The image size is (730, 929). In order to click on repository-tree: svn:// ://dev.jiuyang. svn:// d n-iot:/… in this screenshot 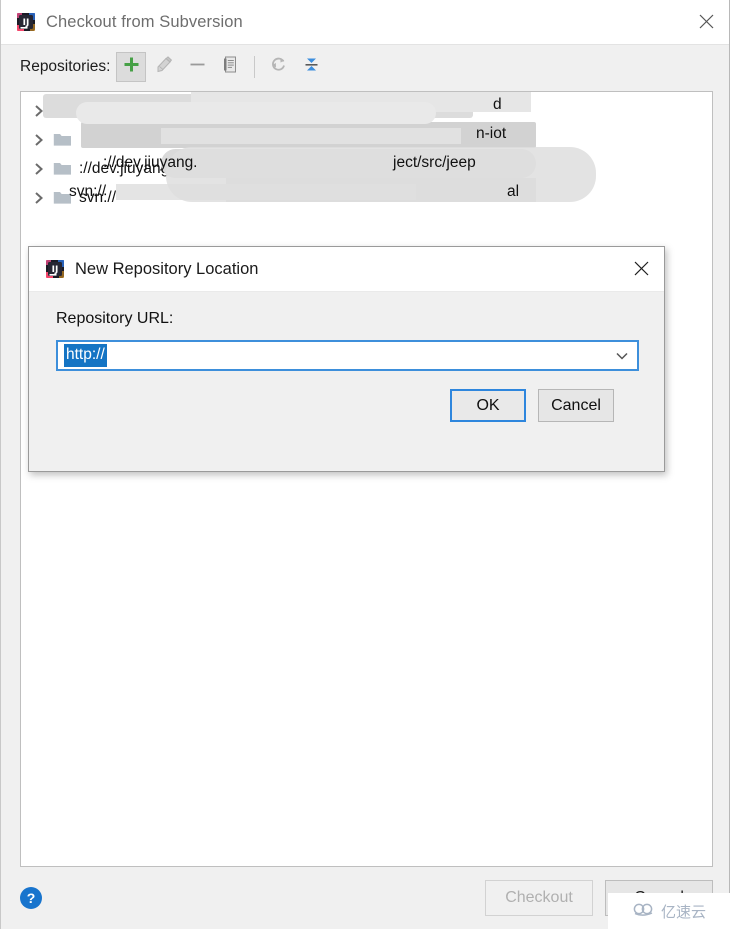, I will do `click(366, 152)`.